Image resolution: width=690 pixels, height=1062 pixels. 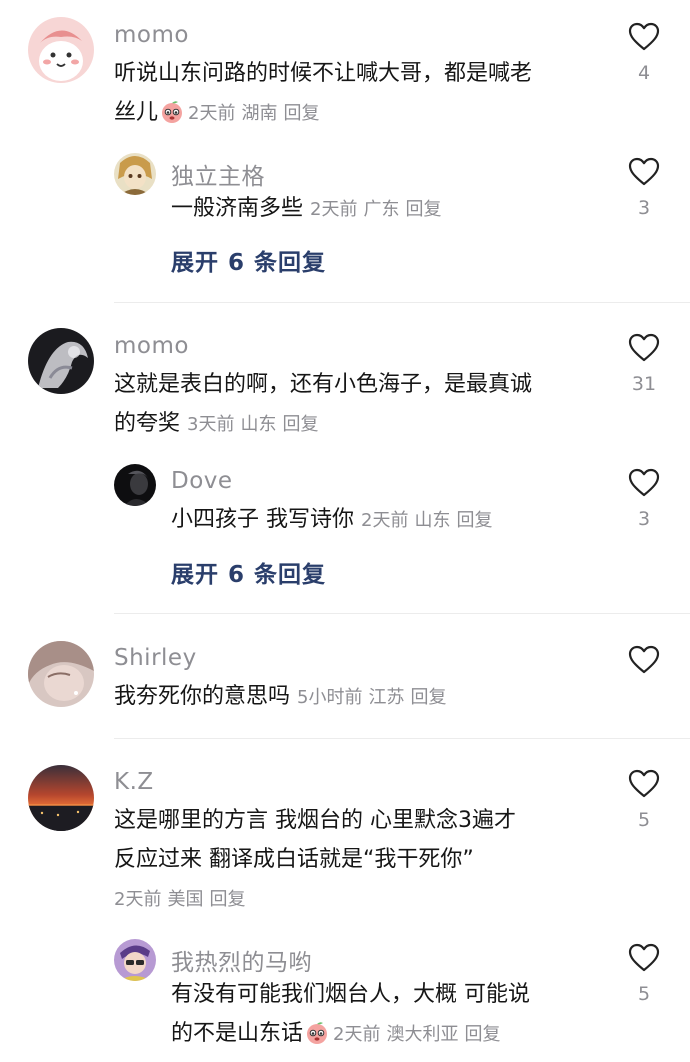 I want to click on comment-location: 江苏, so click(x=386, y=697).